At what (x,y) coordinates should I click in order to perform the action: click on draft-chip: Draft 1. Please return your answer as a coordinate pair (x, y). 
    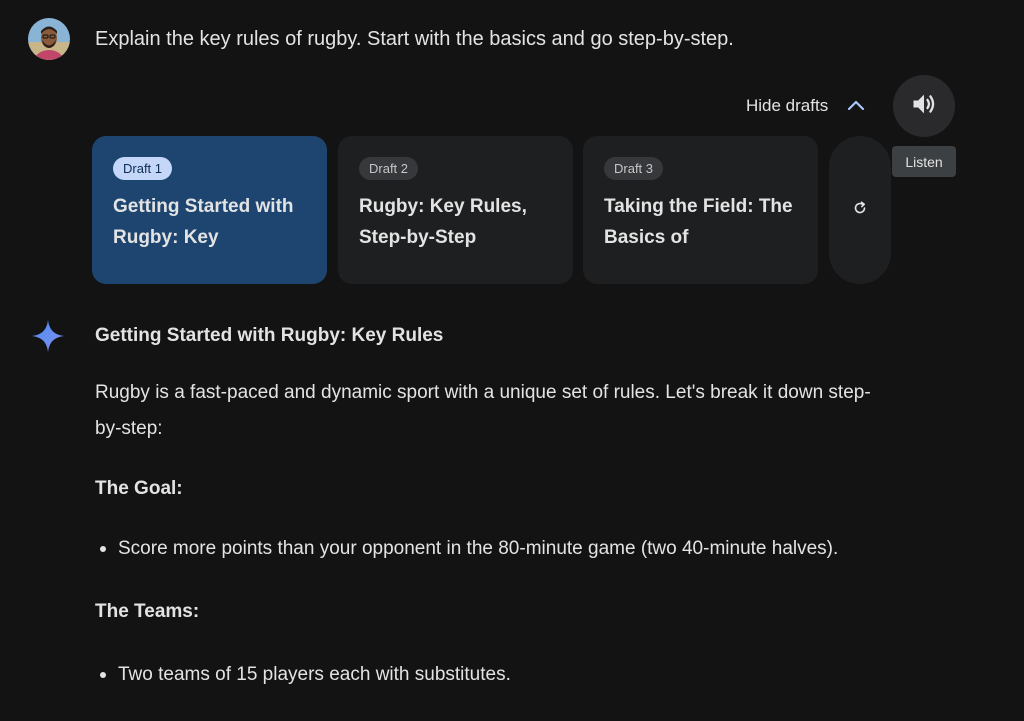
    Looking at the image, I should click on (143, 168).